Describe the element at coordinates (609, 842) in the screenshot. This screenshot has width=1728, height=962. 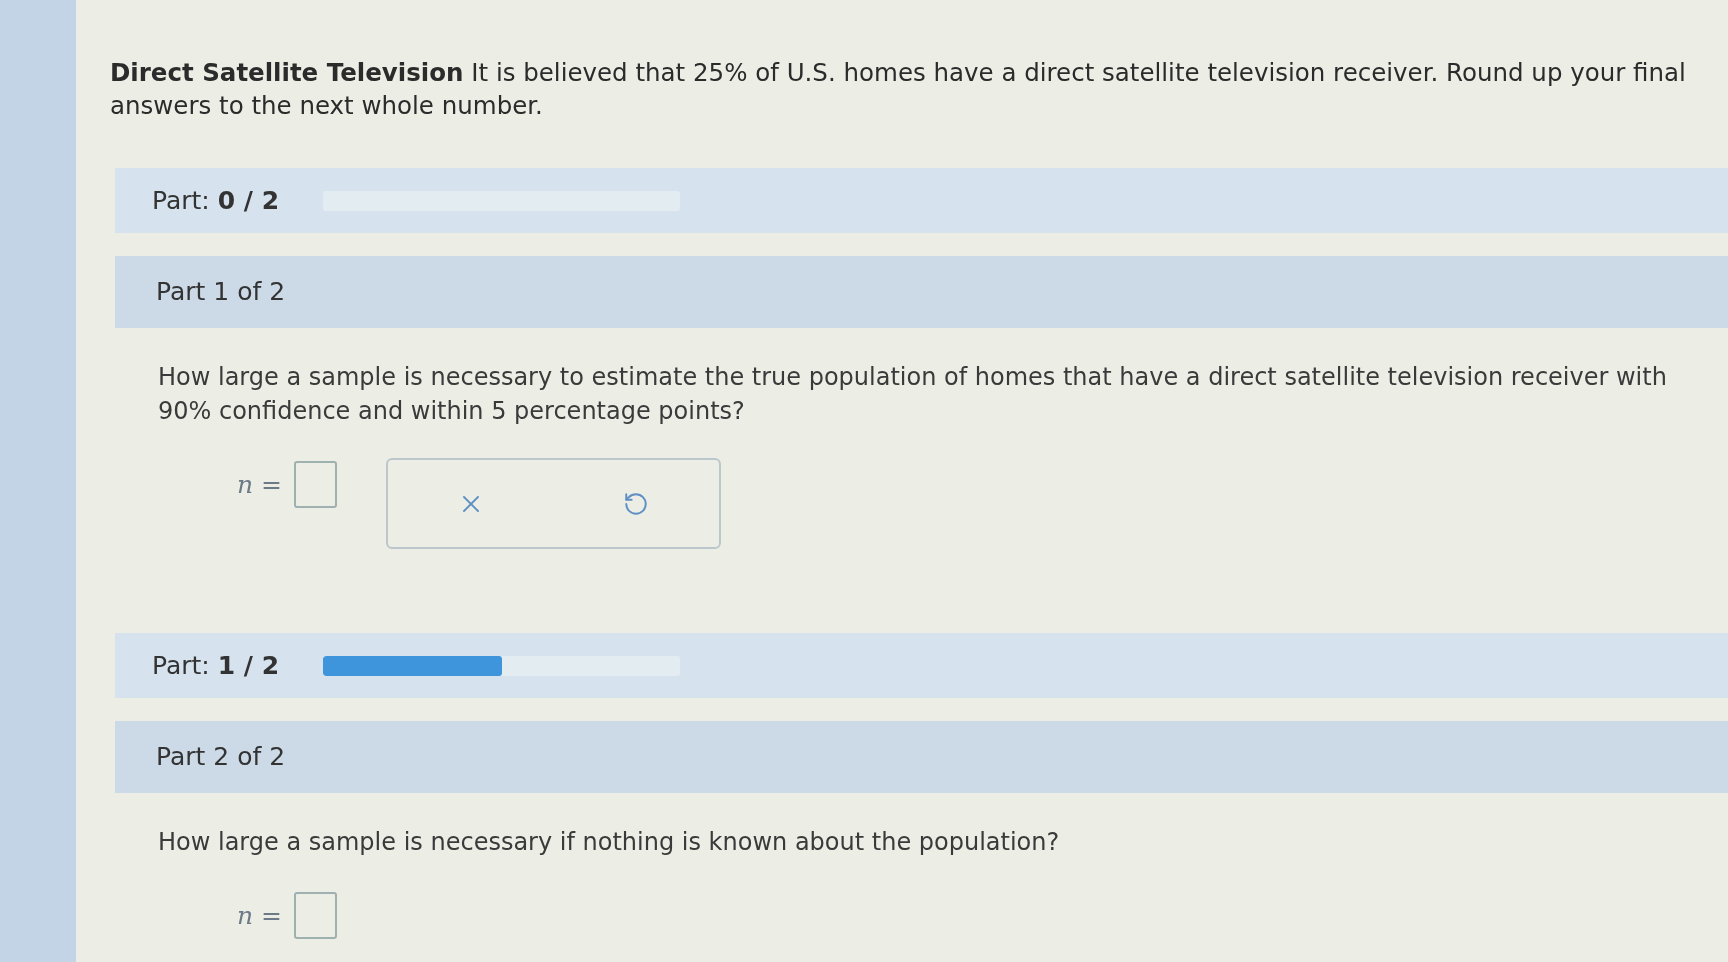
I see `question-text: How large a sample is necessary if nothing is known about the population?` at that location.